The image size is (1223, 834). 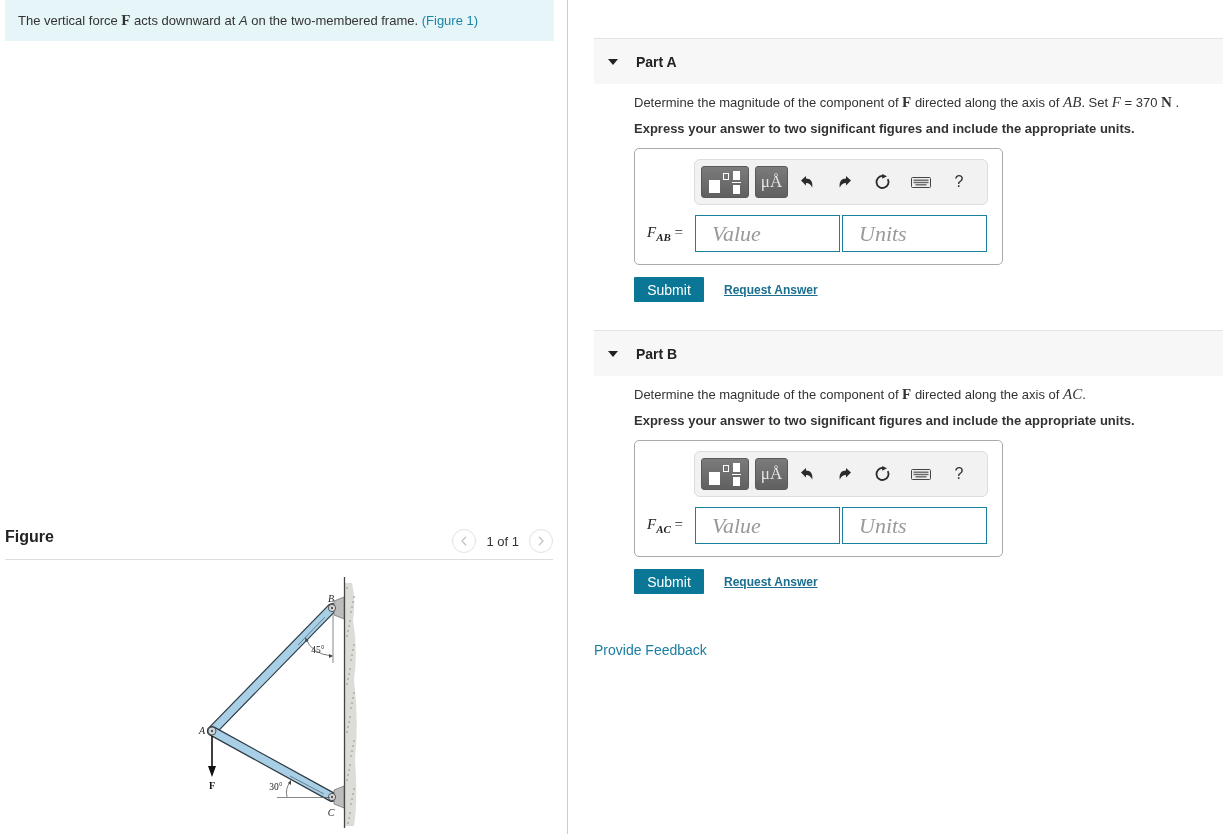 I want to click on part-header: Part A, so click(x=908, y=61).